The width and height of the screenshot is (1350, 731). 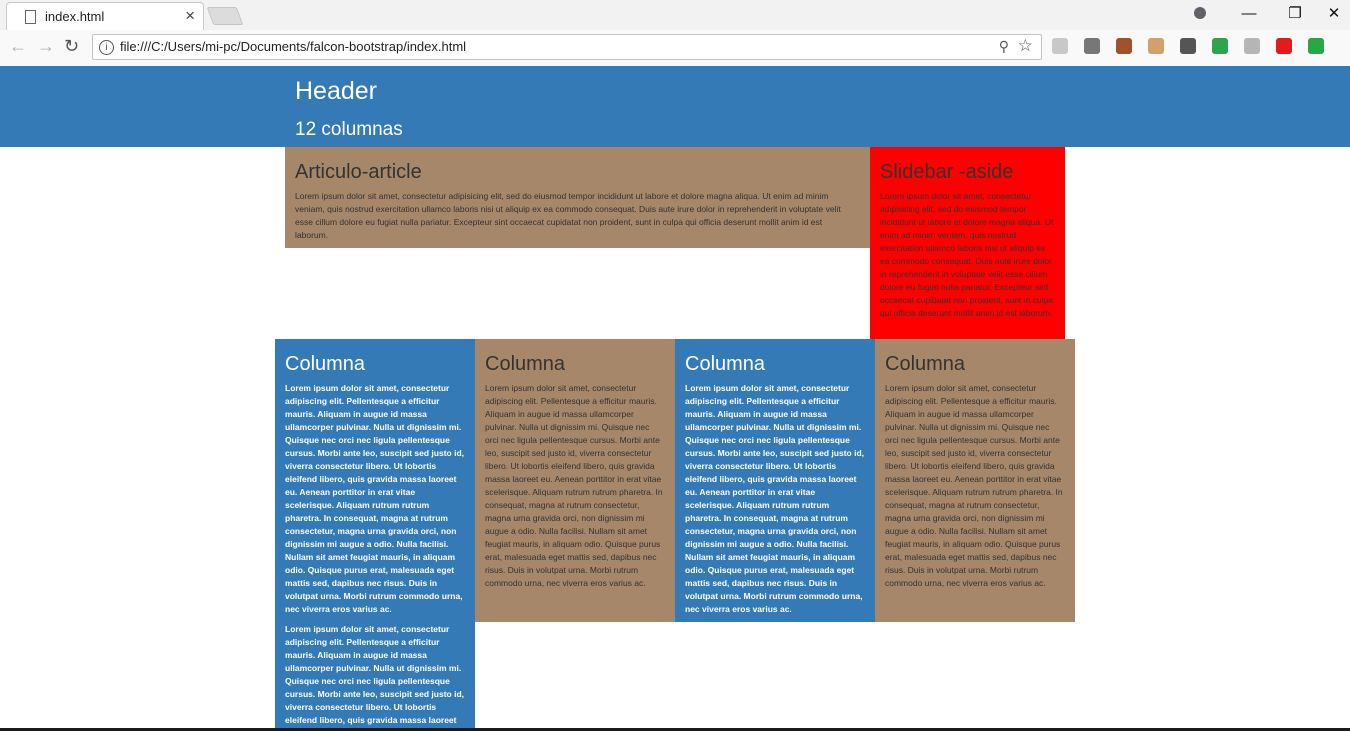 I want to click on green-circle-extension-icon, so click(x=1316, y=46).